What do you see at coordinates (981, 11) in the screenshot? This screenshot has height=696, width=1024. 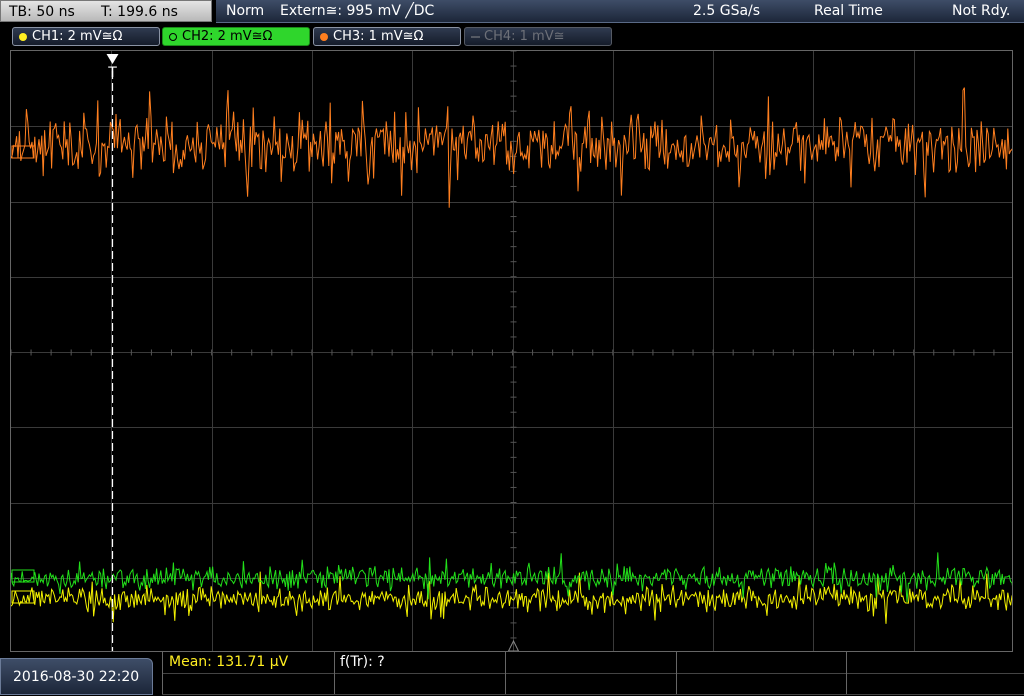 I see `acquisition-status: Not Rdy.` at bounding box center [981, 11].